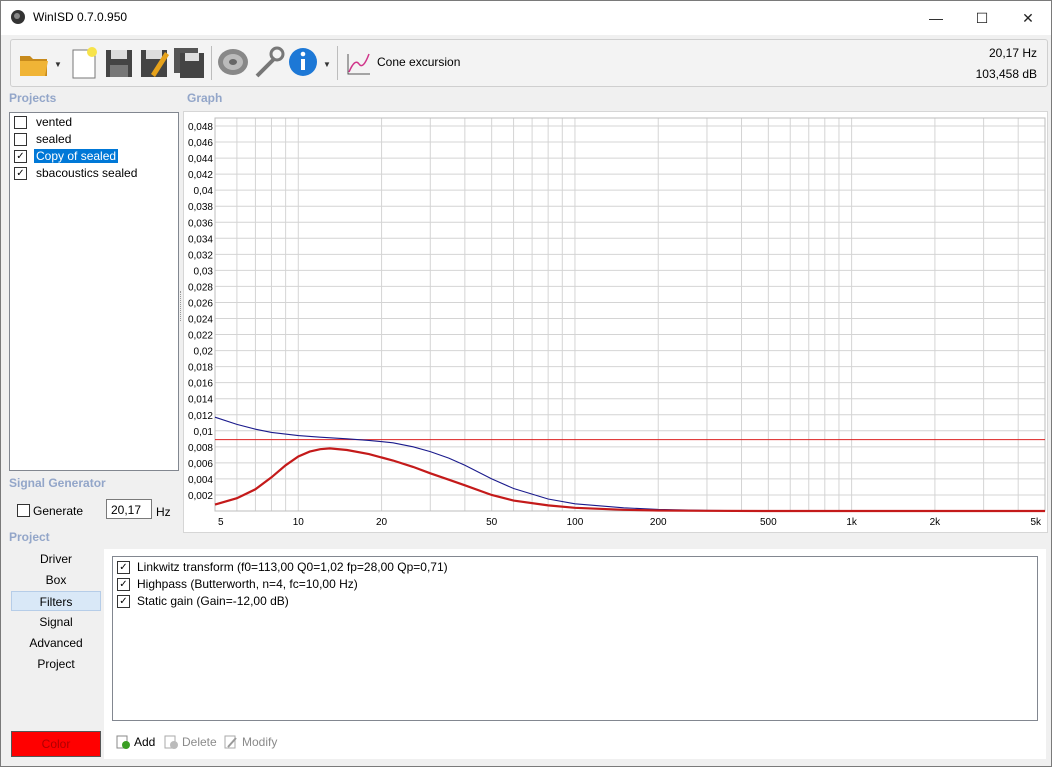 This screenshot has width=1052, height=767. What do you see at coordinates (1036, 522) in the screenshot?
I see `x-tick-label: 5k` at bounding box center [1036, 522].